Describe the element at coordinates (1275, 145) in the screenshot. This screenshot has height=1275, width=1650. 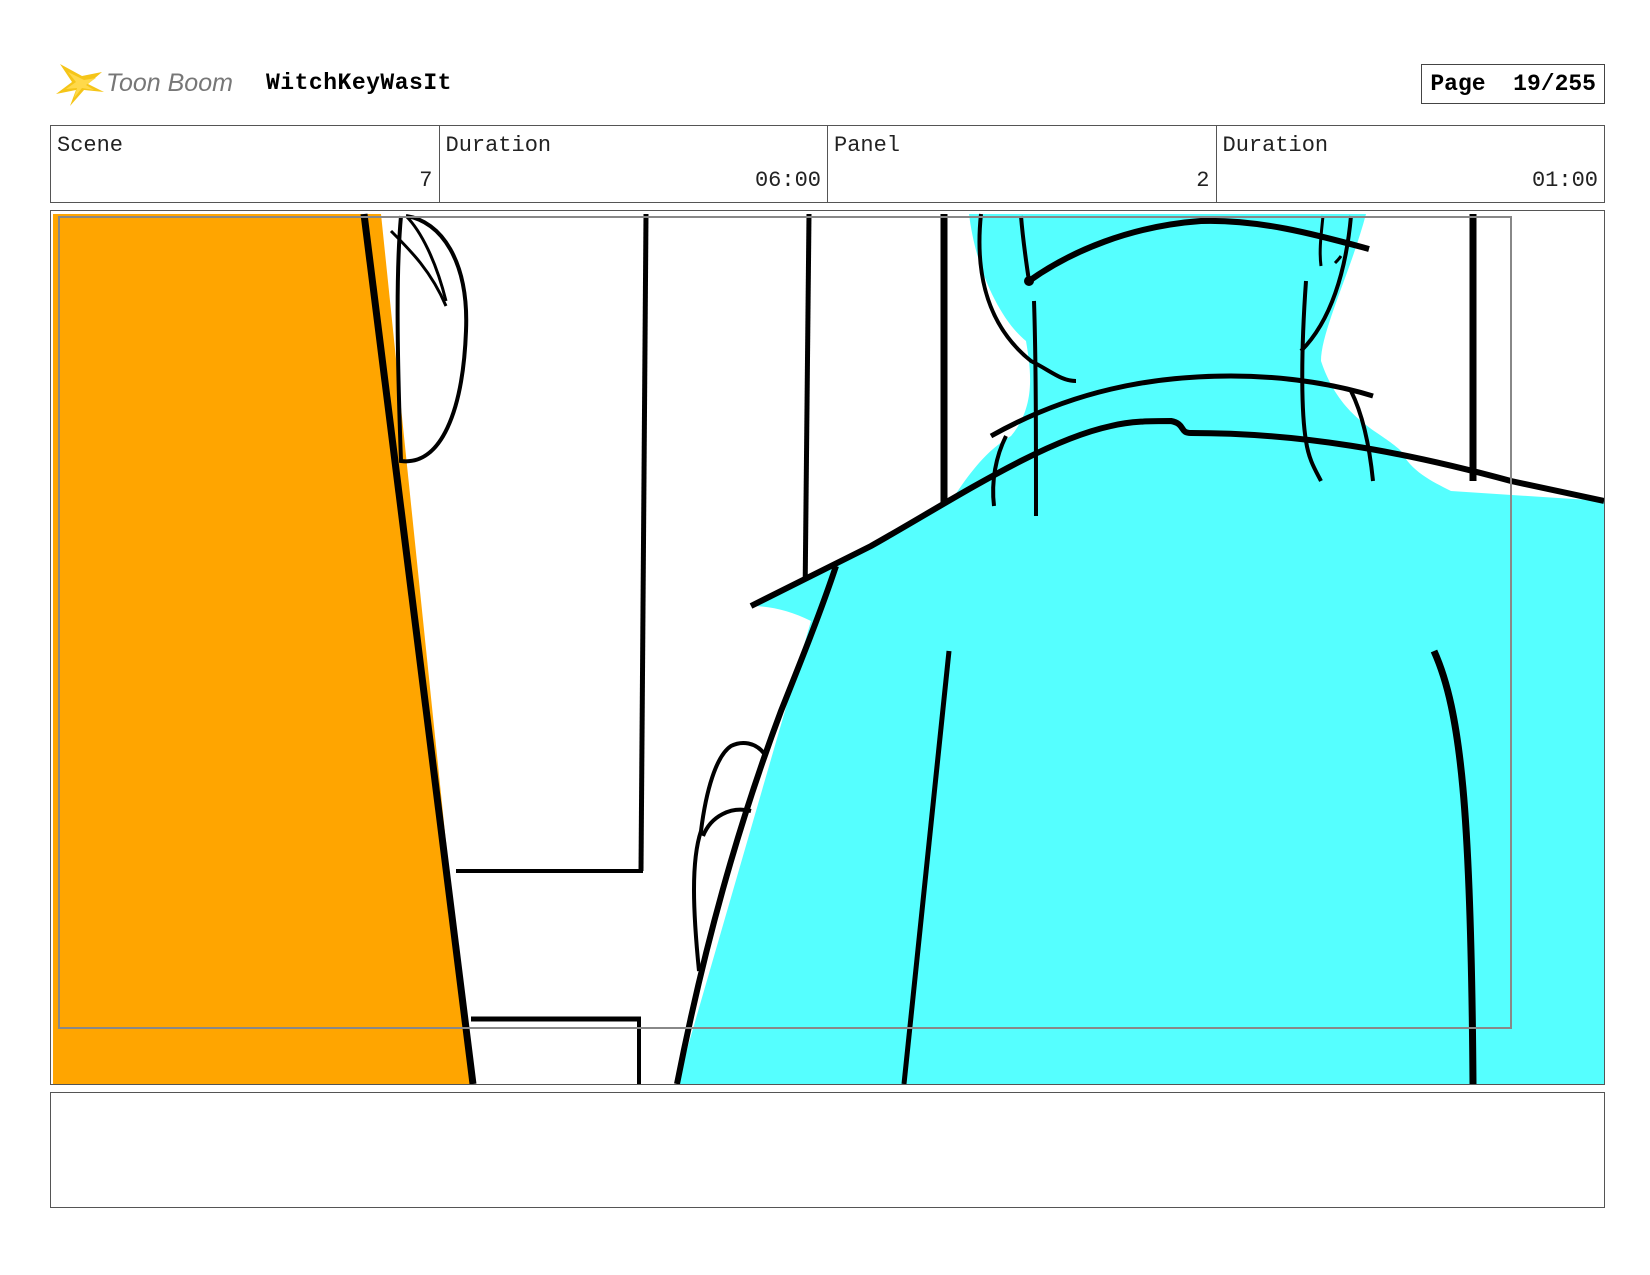
I see `panel-duration-label: Duration` at that location.